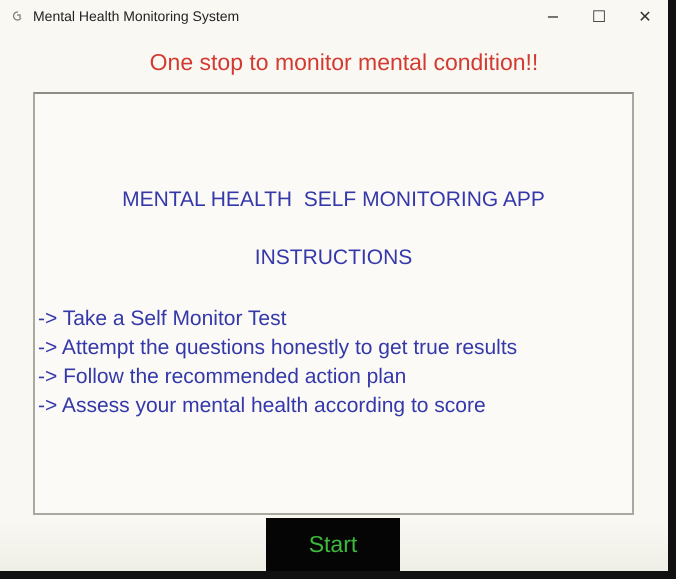 This screenshot has width=676, height=579. I want to click on app-icon, so click(18, 16).